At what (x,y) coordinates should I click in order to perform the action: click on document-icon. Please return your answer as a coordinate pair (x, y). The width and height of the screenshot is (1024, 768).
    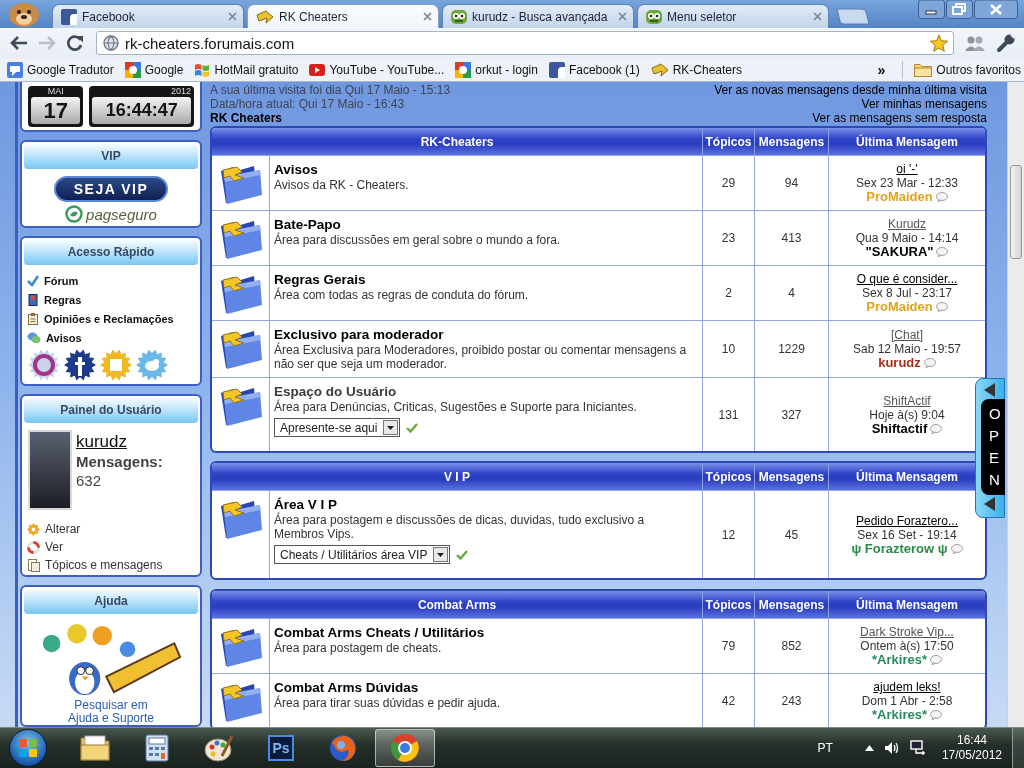
    Looking at the image, I should click on (33, 565).